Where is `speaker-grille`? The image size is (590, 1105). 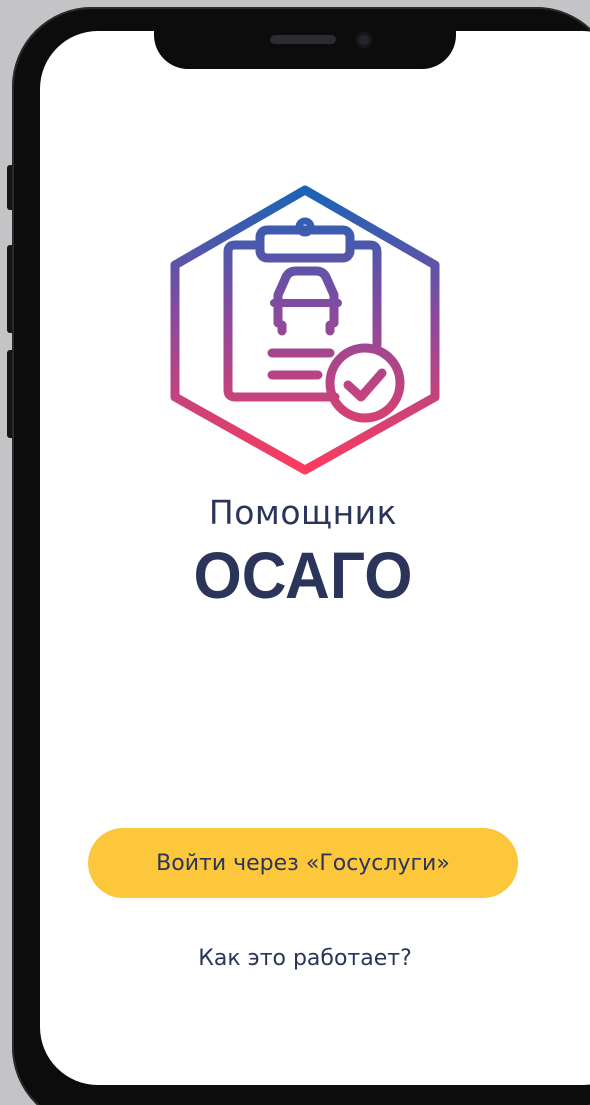 speaker-grille is located at coordinates (303, 39).